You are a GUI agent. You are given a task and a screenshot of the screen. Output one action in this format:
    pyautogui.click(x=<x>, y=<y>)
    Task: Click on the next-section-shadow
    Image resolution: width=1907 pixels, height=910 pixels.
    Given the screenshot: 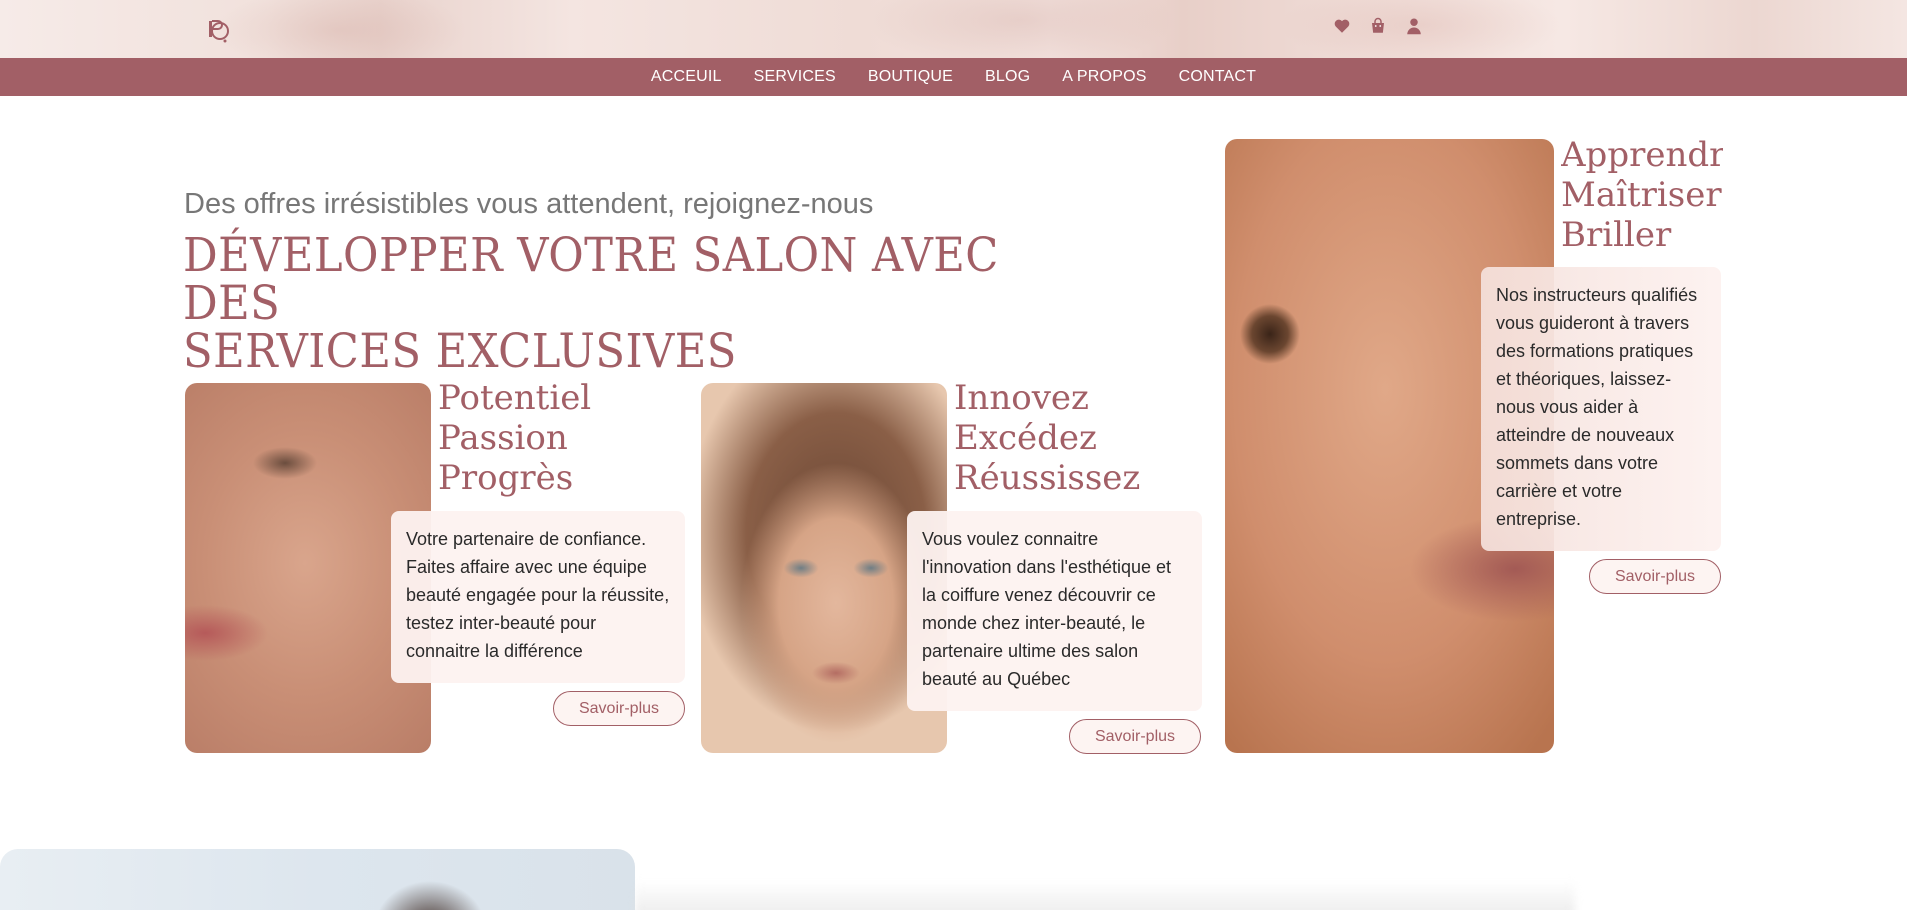 What is the action you would take?
    pyautogui.click(x=1105, y=895)
    